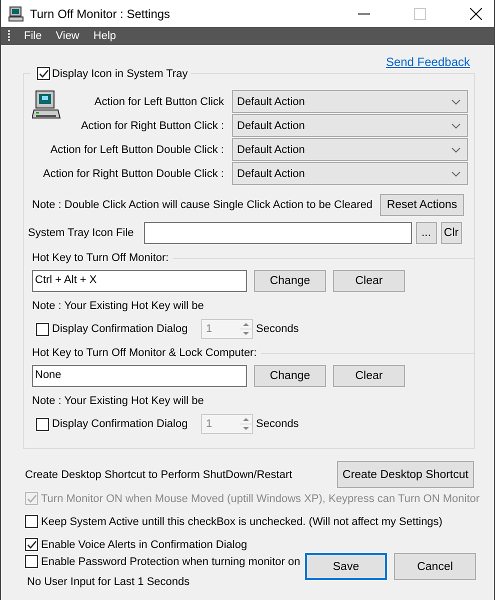 The height and width of the screenshot is (600, 495). What do you see at coordinates (139, 281) in the screenshot?
I see `hotkey-field: Ctrl + Alt + X` at bounding box center [139, 281].